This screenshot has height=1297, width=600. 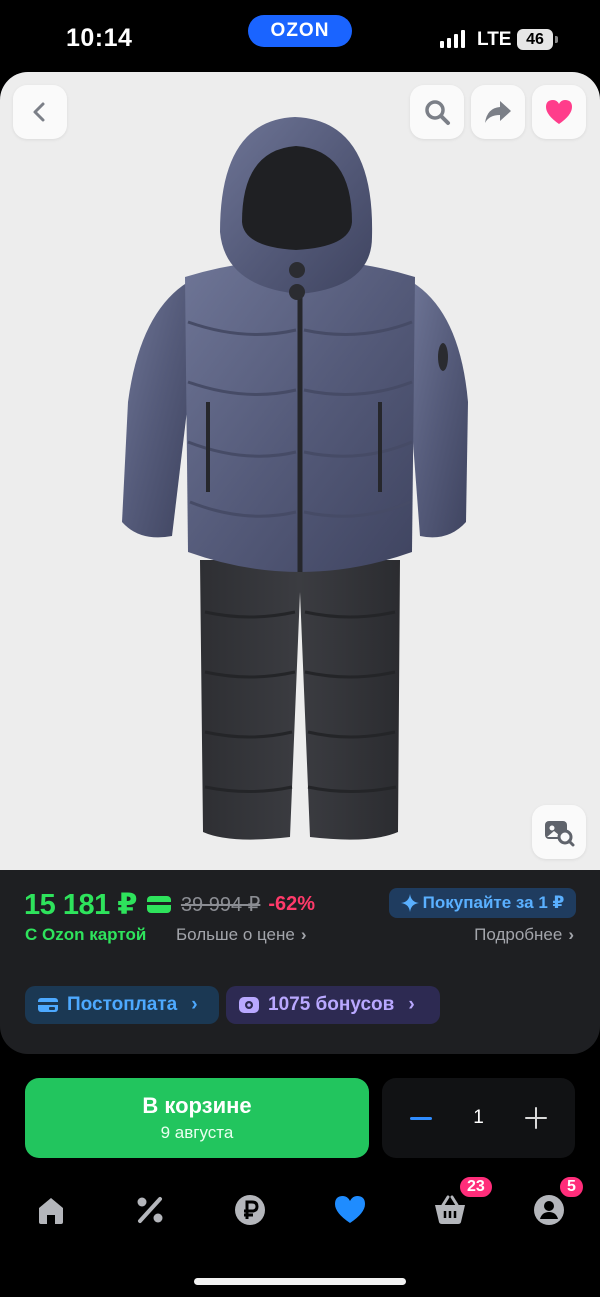 I want to click on cart-icon, so click(x=450, y=1209).